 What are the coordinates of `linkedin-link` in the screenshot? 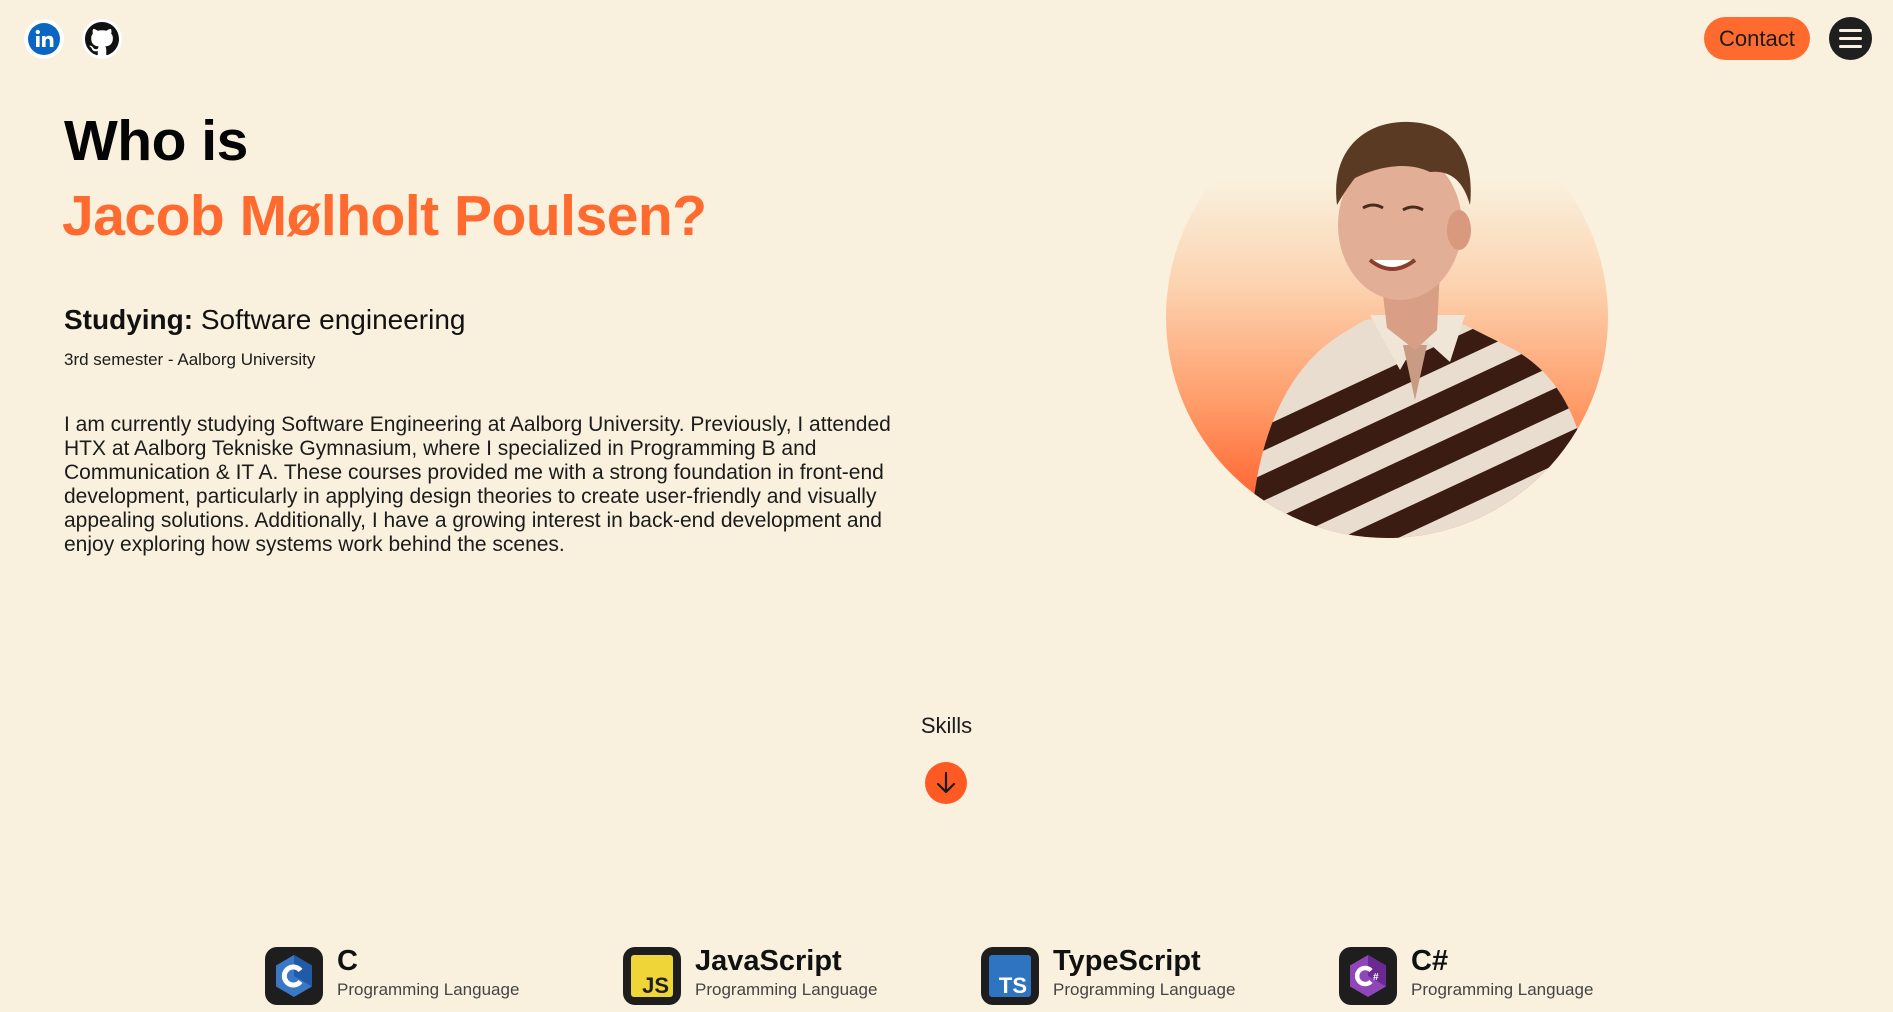 It's located at (44, 39).